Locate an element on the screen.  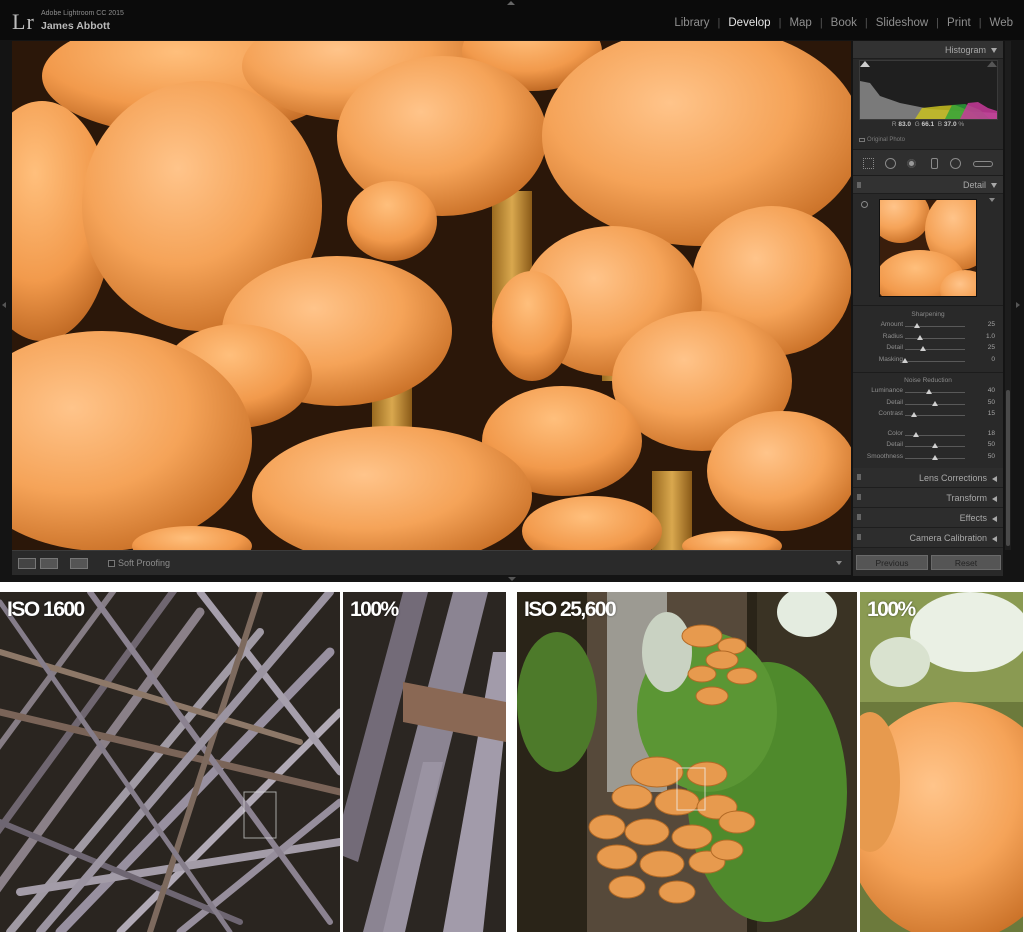
reset-button: Reset is located at coordinates (966, 562).